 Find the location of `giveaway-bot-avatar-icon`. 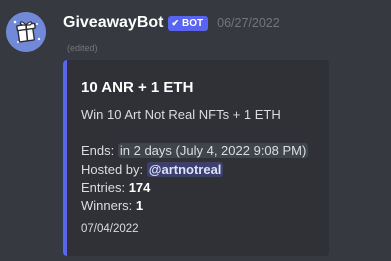

giveaway-bot-avatar-icon is located at coordinates (26, 32).